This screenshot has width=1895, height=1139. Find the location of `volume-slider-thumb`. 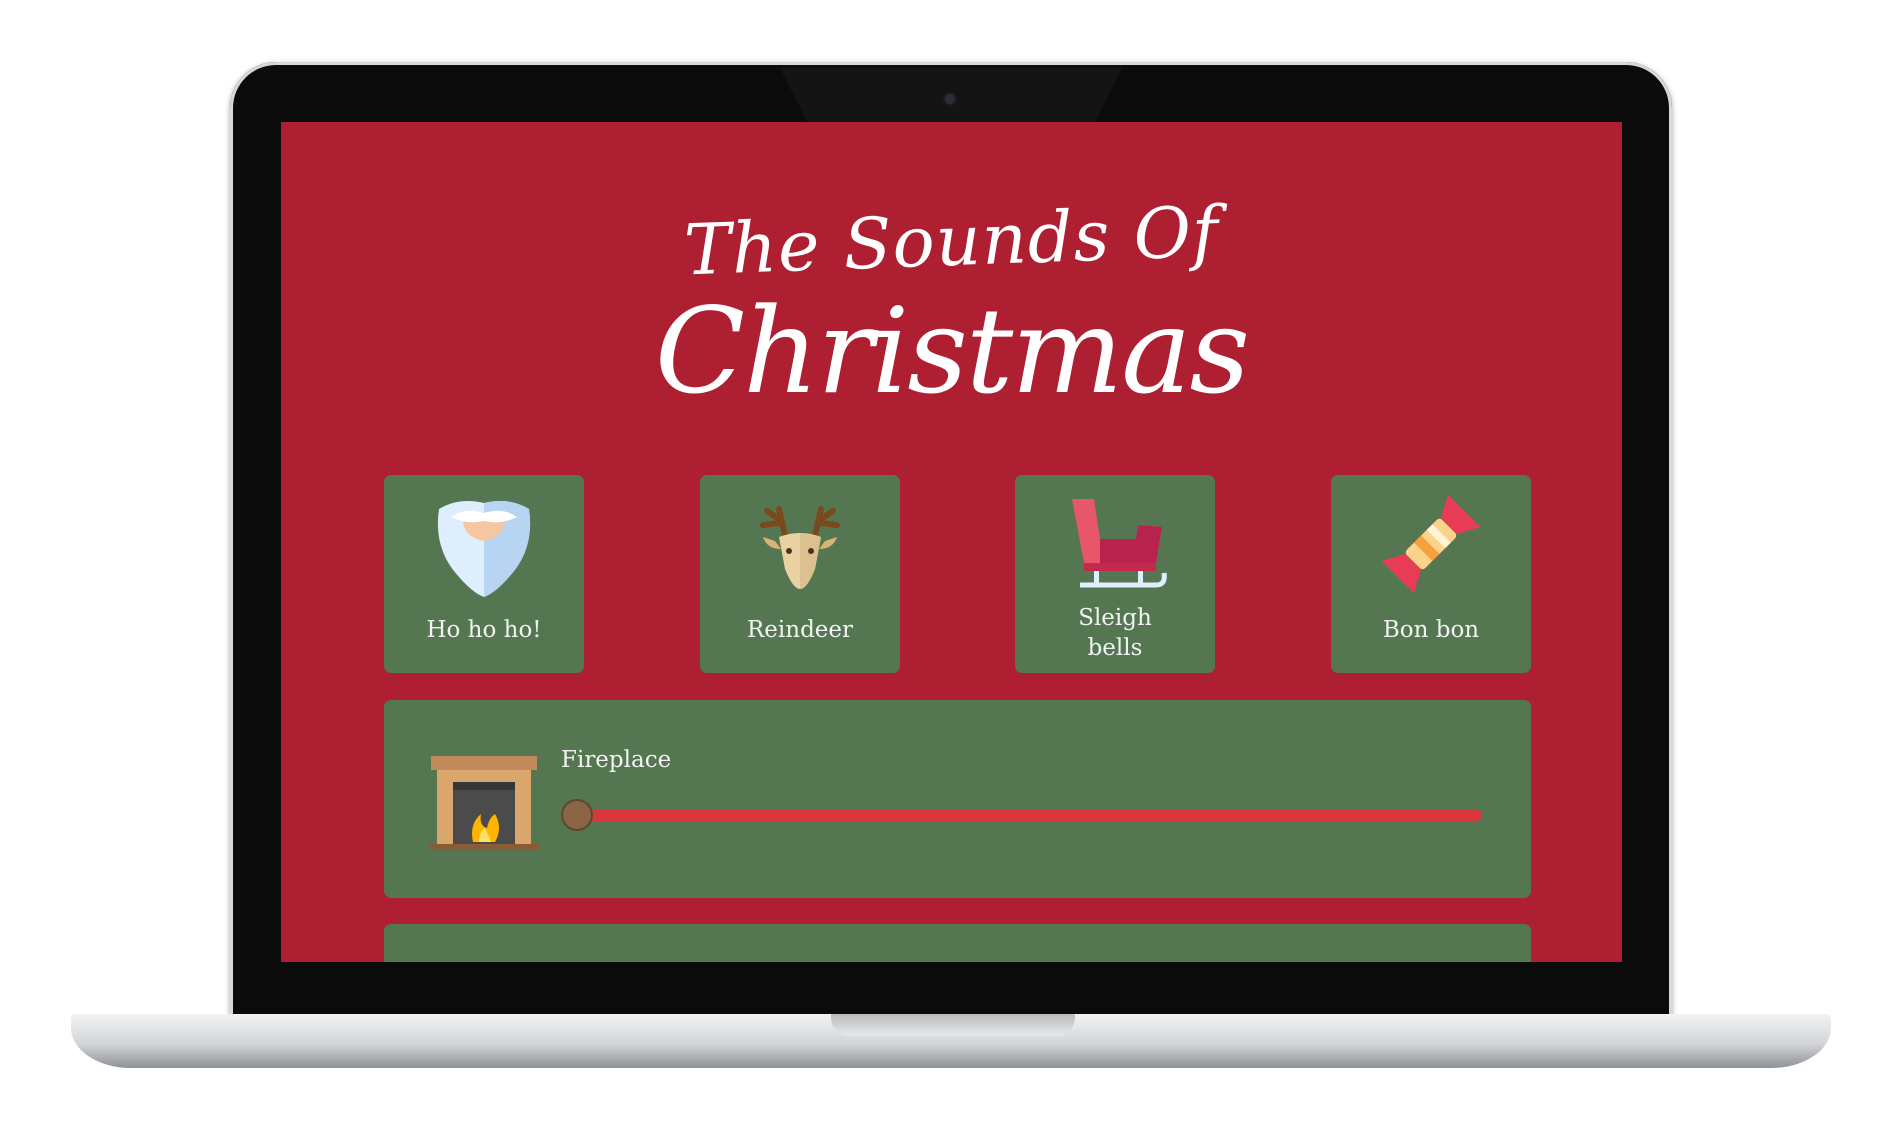

volume-slider-thumb is located at coordinates (577, 815).